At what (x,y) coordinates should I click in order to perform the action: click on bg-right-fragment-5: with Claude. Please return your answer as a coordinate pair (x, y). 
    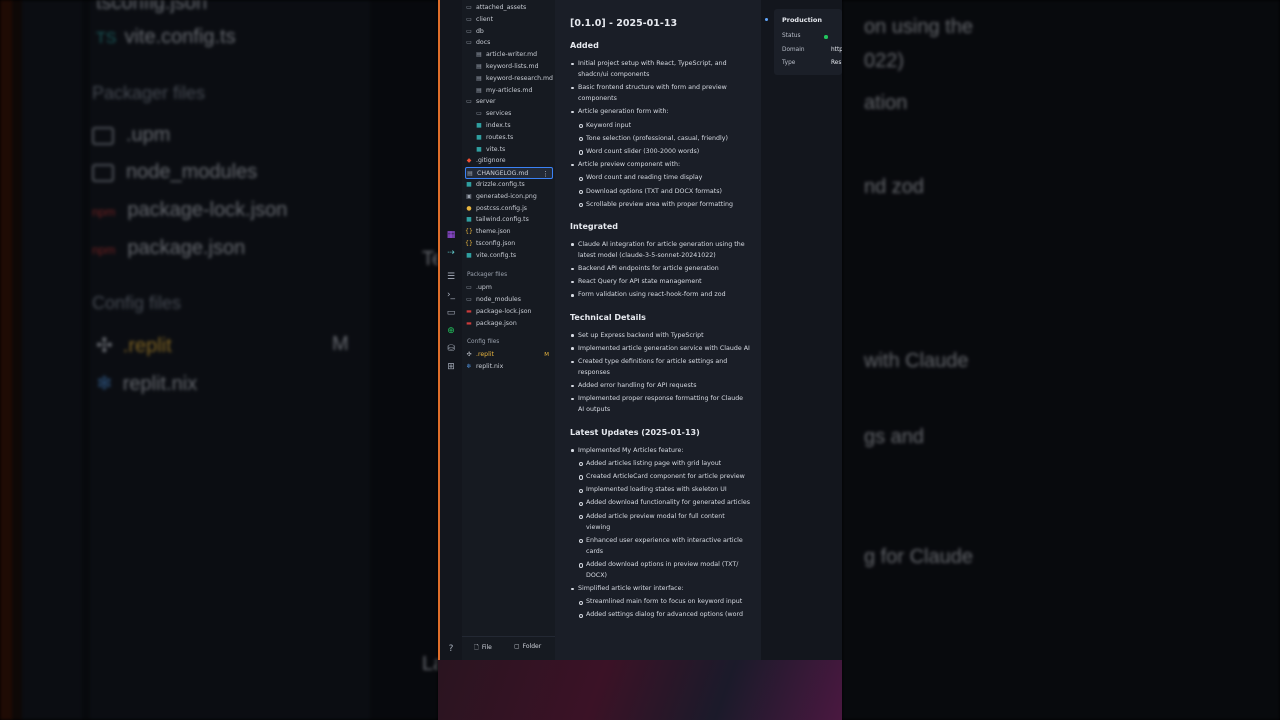
    Looking at the image, I should click on (916, 361).